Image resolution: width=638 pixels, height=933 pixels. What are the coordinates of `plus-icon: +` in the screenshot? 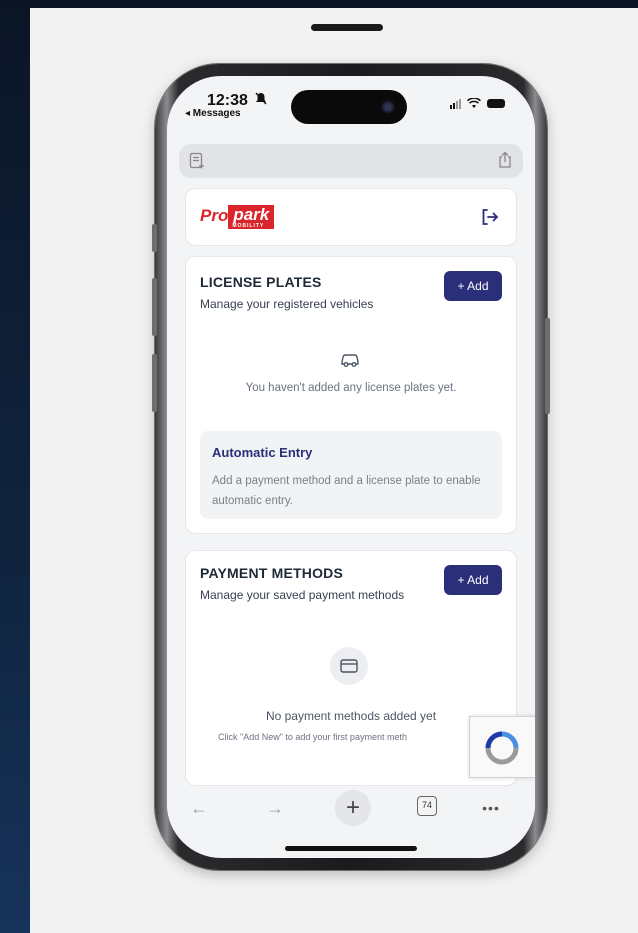 It's located at (353, 808).